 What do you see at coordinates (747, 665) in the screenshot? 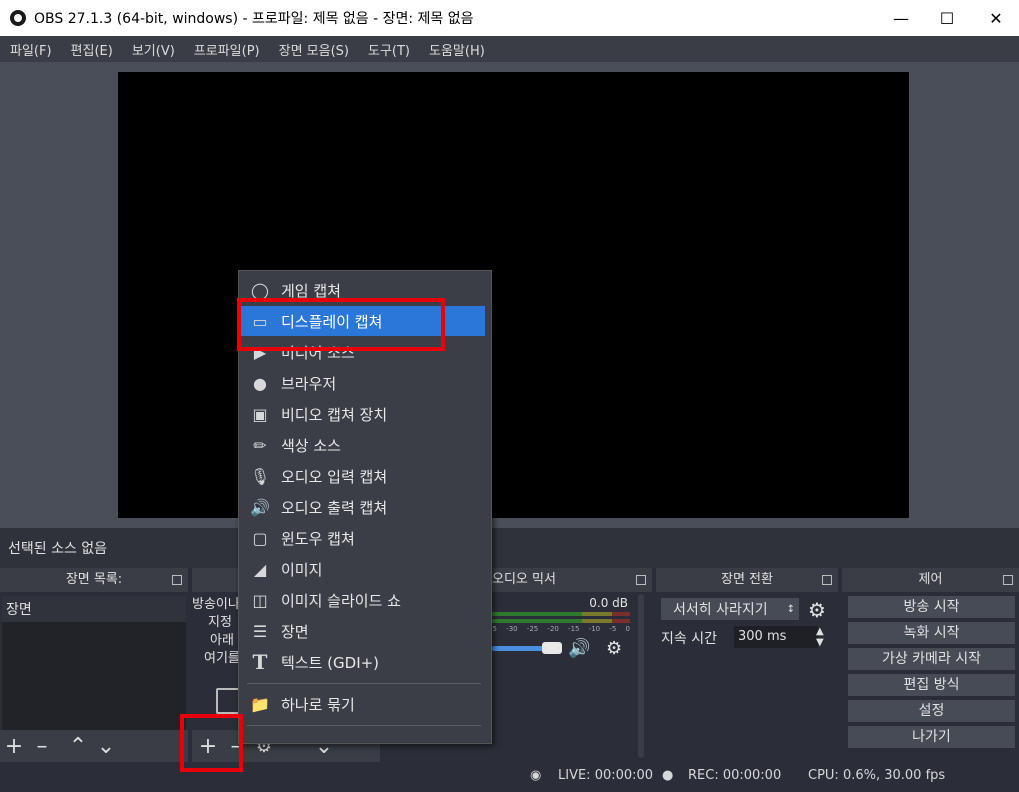
I see `transitions-dock: 장면 전환 서서히 사라지기 ↕ ⚙ 지속 시간 300 ms ▲ ▼` at bounding box center [747, 665].